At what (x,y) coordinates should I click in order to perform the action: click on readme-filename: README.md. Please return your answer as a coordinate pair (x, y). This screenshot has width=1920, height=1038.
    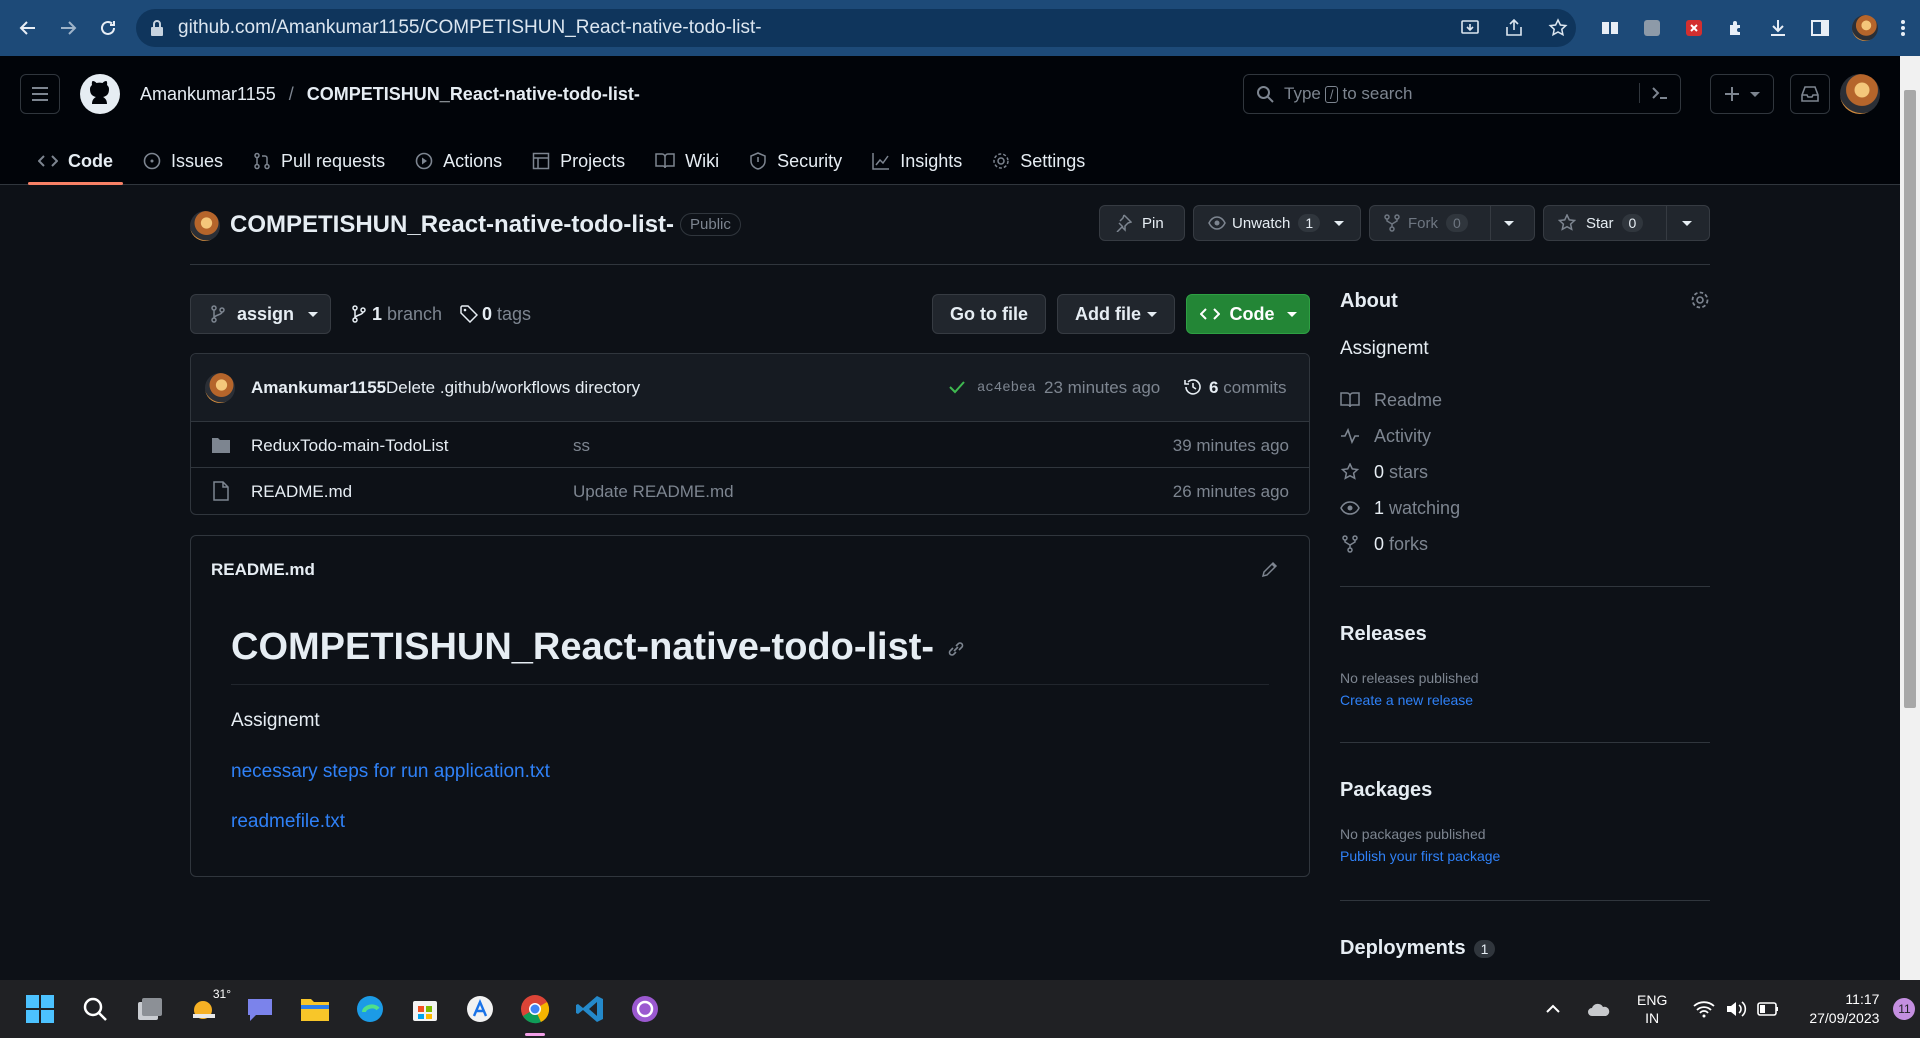
    Looking at the image, I should click on (263, 570).